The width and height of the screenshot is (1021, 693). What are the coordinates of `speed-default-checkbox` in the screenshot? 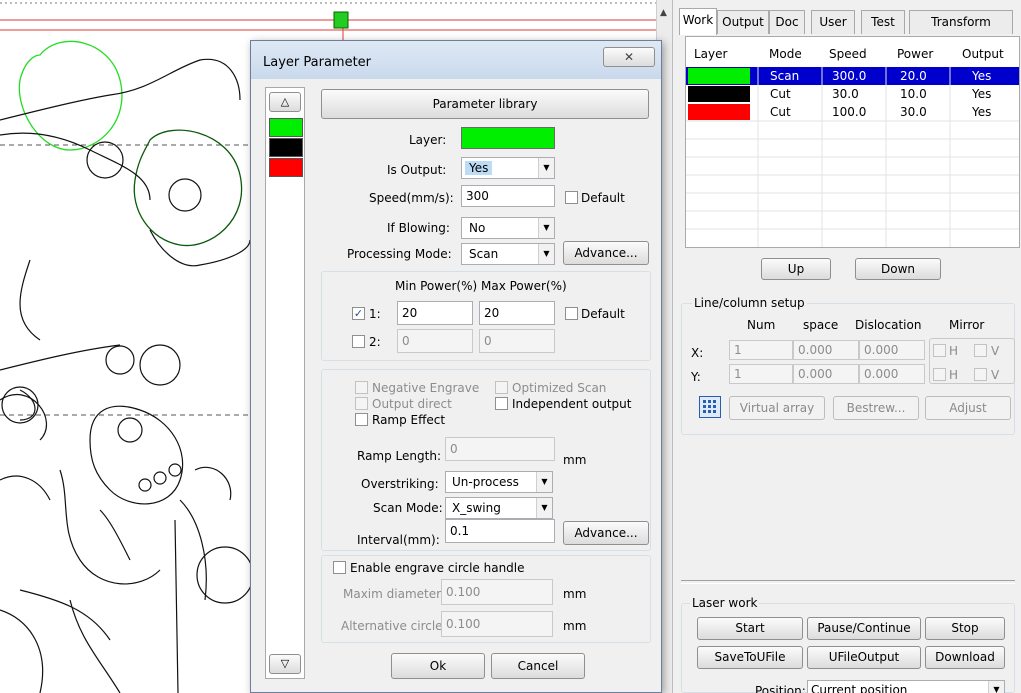 It's located at (571, 197).